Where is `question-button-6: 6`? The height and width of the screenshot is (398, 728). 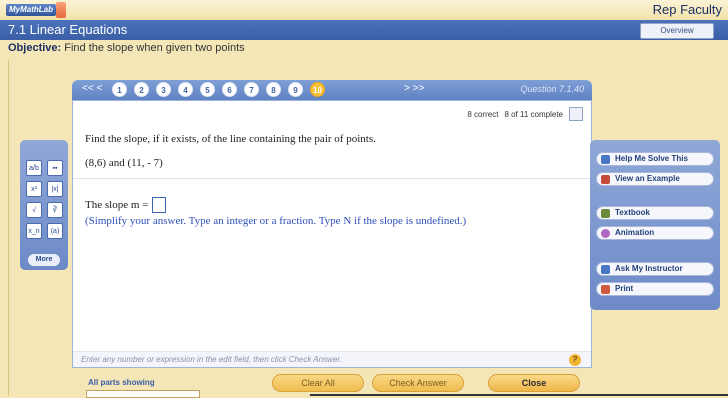
question-button-6: 6 is located at coordinates (229, 89).